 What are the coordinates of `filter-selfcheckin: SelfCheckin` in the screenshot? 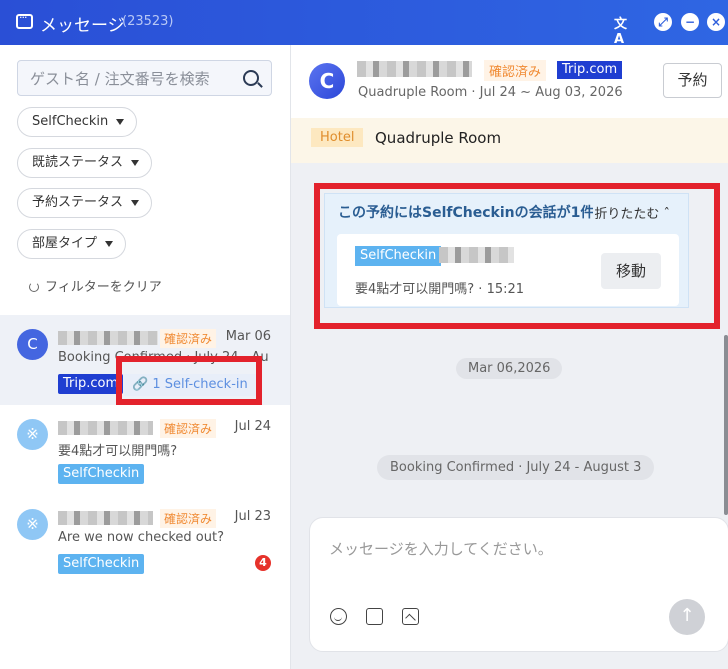 It's located at (77, 122).